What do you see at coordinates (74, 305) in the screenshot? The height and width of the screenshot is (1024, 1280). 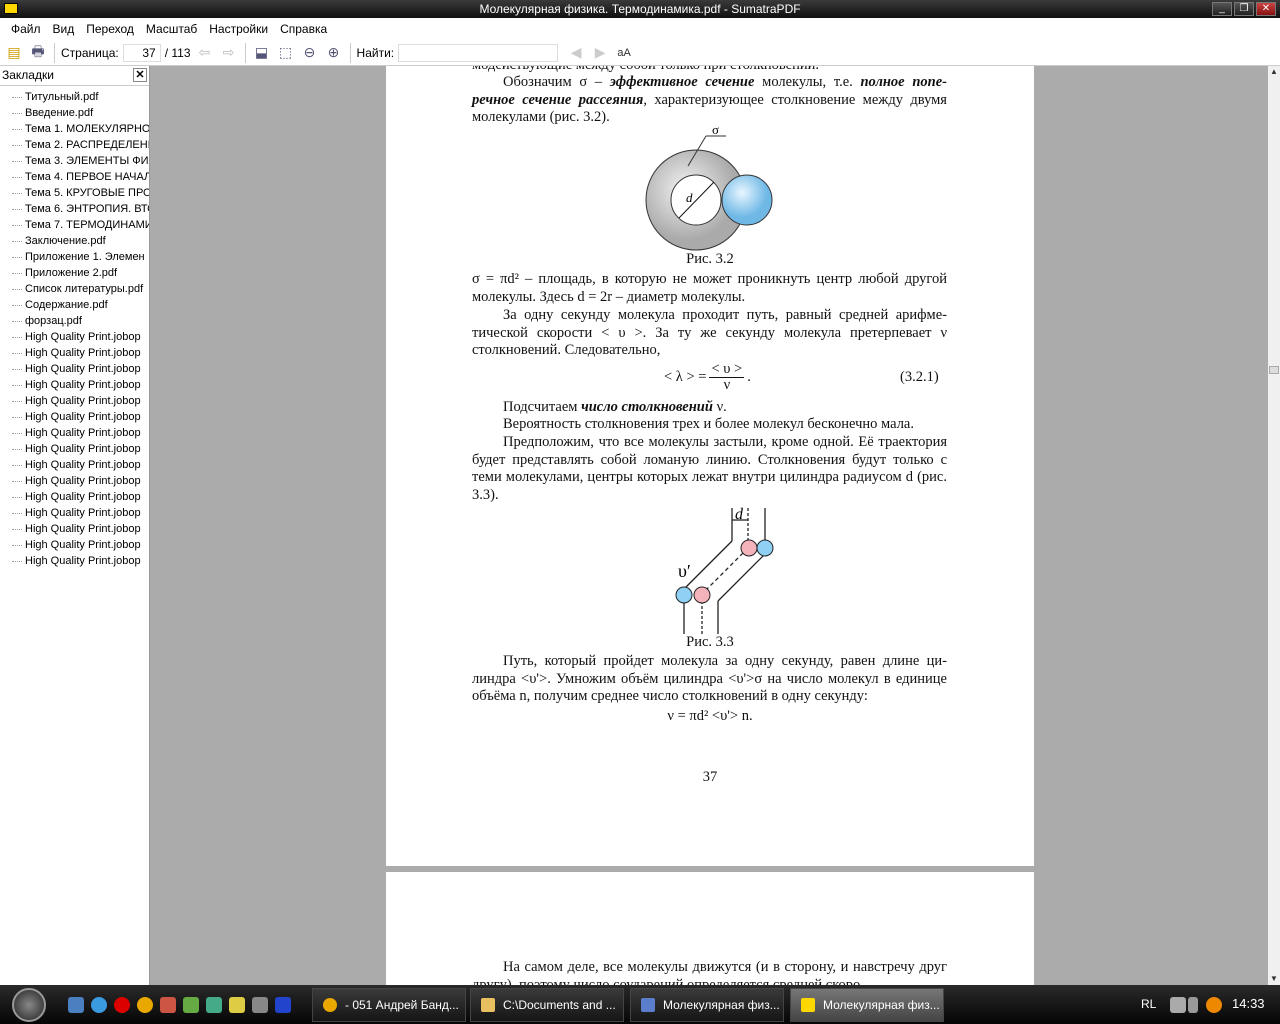 I see `bookmark-item: Содержание.pdf` at bounding box center [74, 305].